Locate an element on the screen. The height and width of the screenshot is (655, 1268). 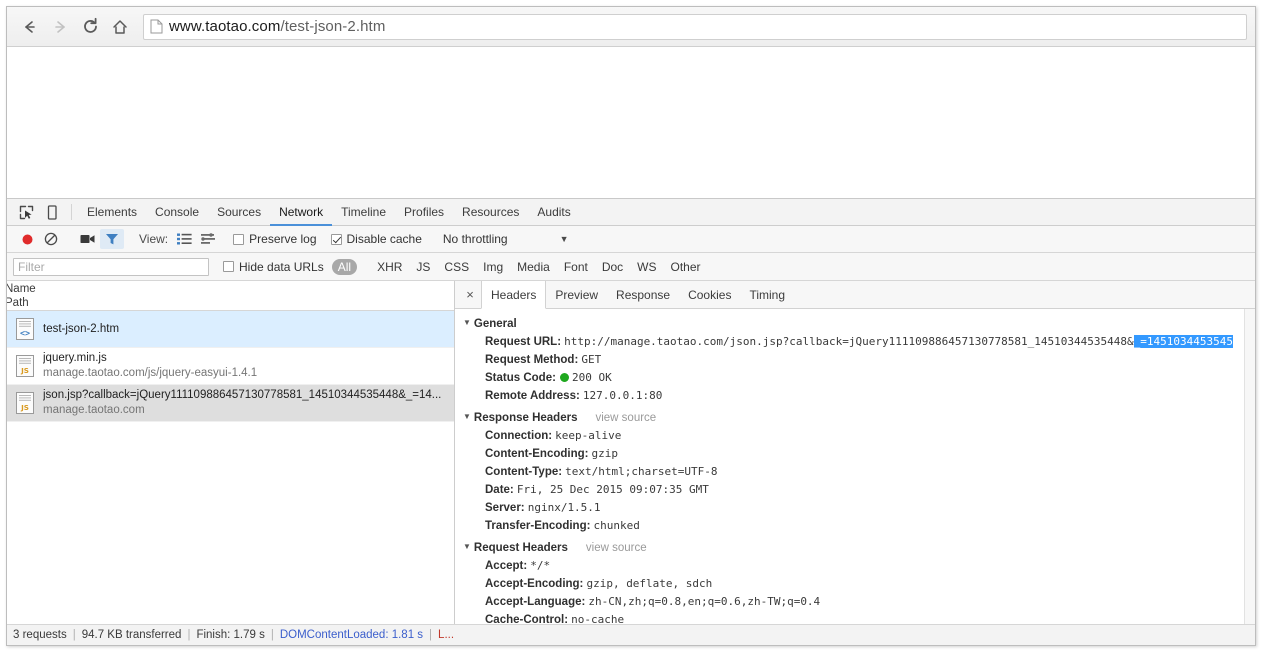
table-row: <> test-json-2.htm is located at coordinates (230, 329).